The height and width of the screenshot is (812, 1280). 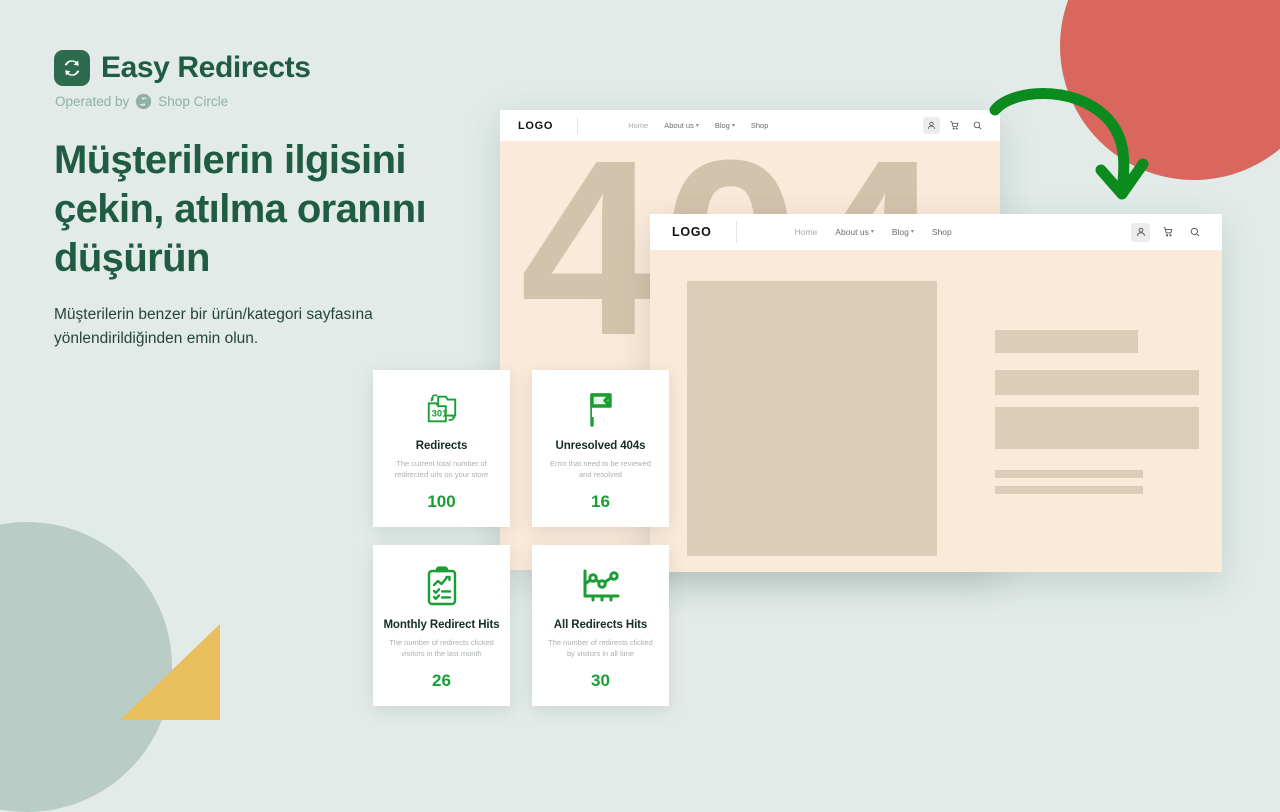 I want to click on stat-card-value: 26, so click(x=441, y=680).